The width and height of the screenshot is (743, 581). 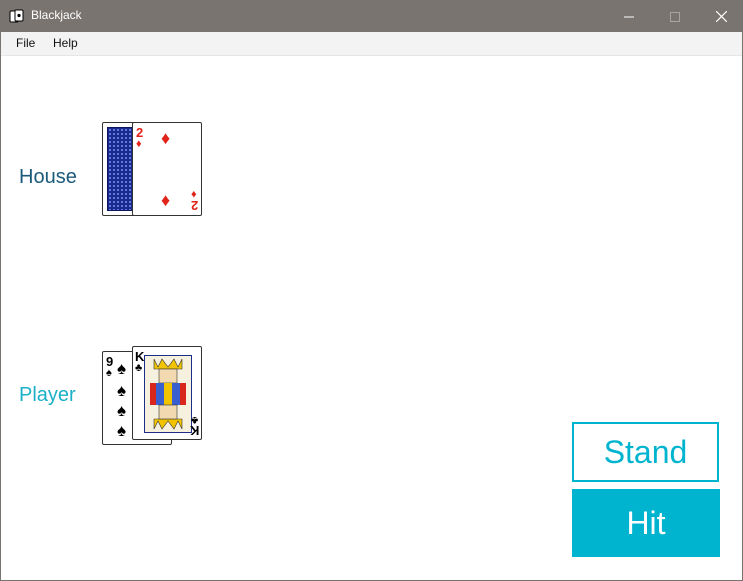 What do you see at coordinates (194, 205) in the screenshot?
I see `card-rank-bottom: 2` at bounding box center [194, 205].